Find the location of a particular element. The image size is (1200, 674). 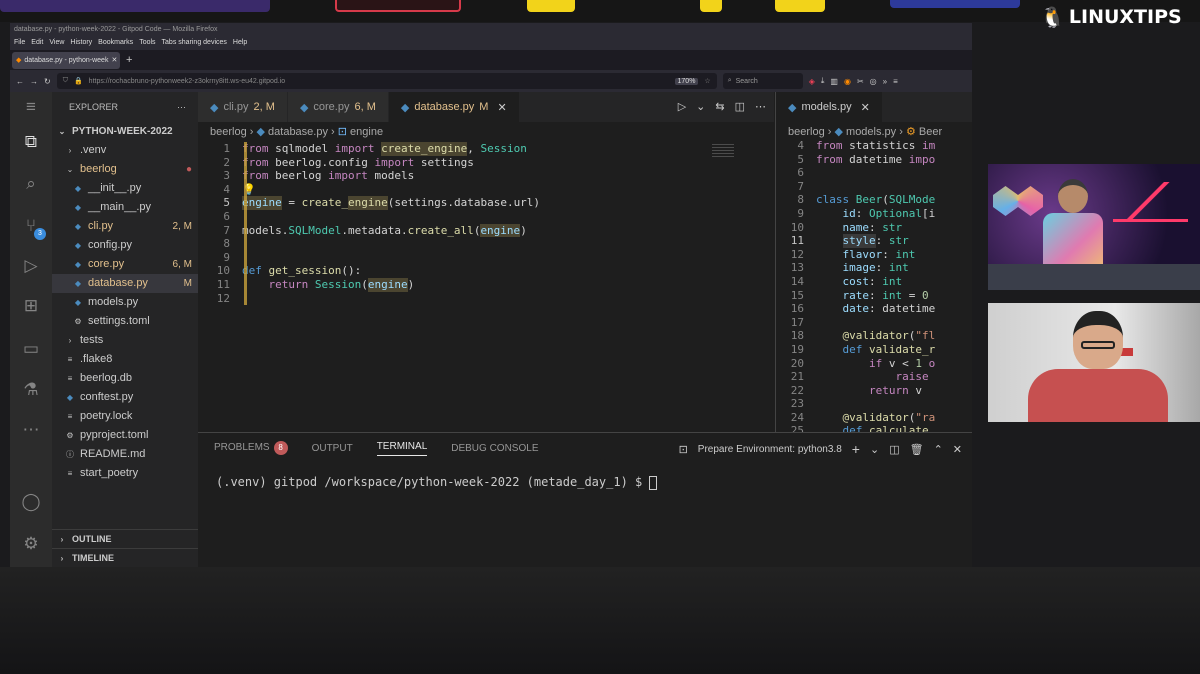

compare-icon: ⇆ is located at coordinates (719, 106).